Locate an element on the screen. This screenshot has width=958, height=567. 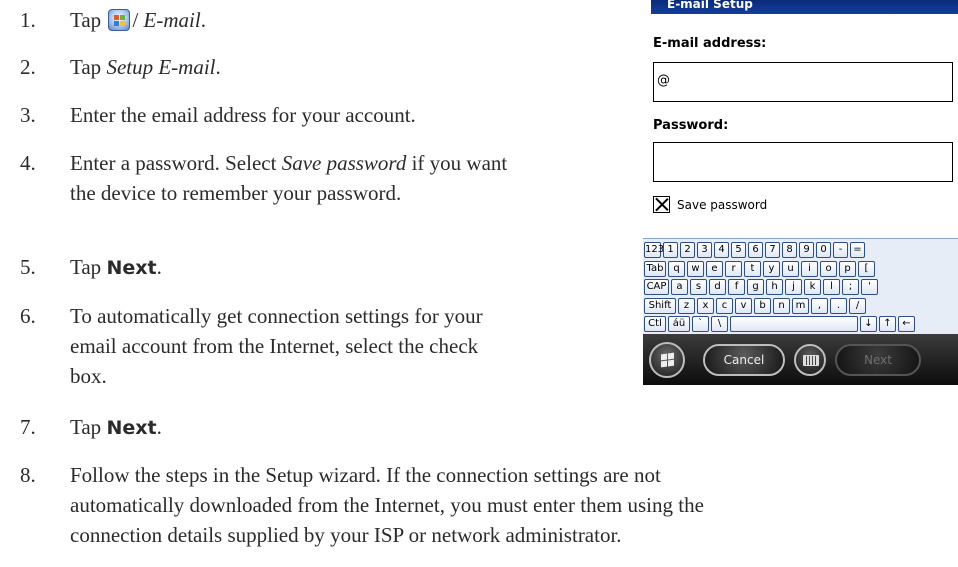
keyboard-key: 5 is located at coordinates (738, 250).